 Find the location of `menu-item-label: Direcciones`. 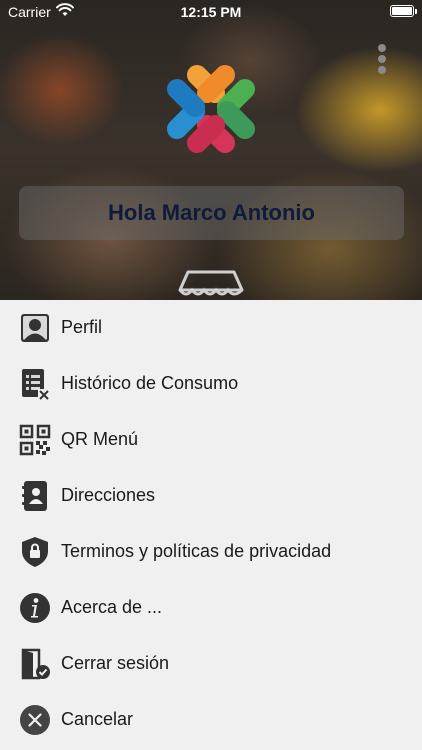

menu-item-label: Direcciones is located at coordinates (108, 495).